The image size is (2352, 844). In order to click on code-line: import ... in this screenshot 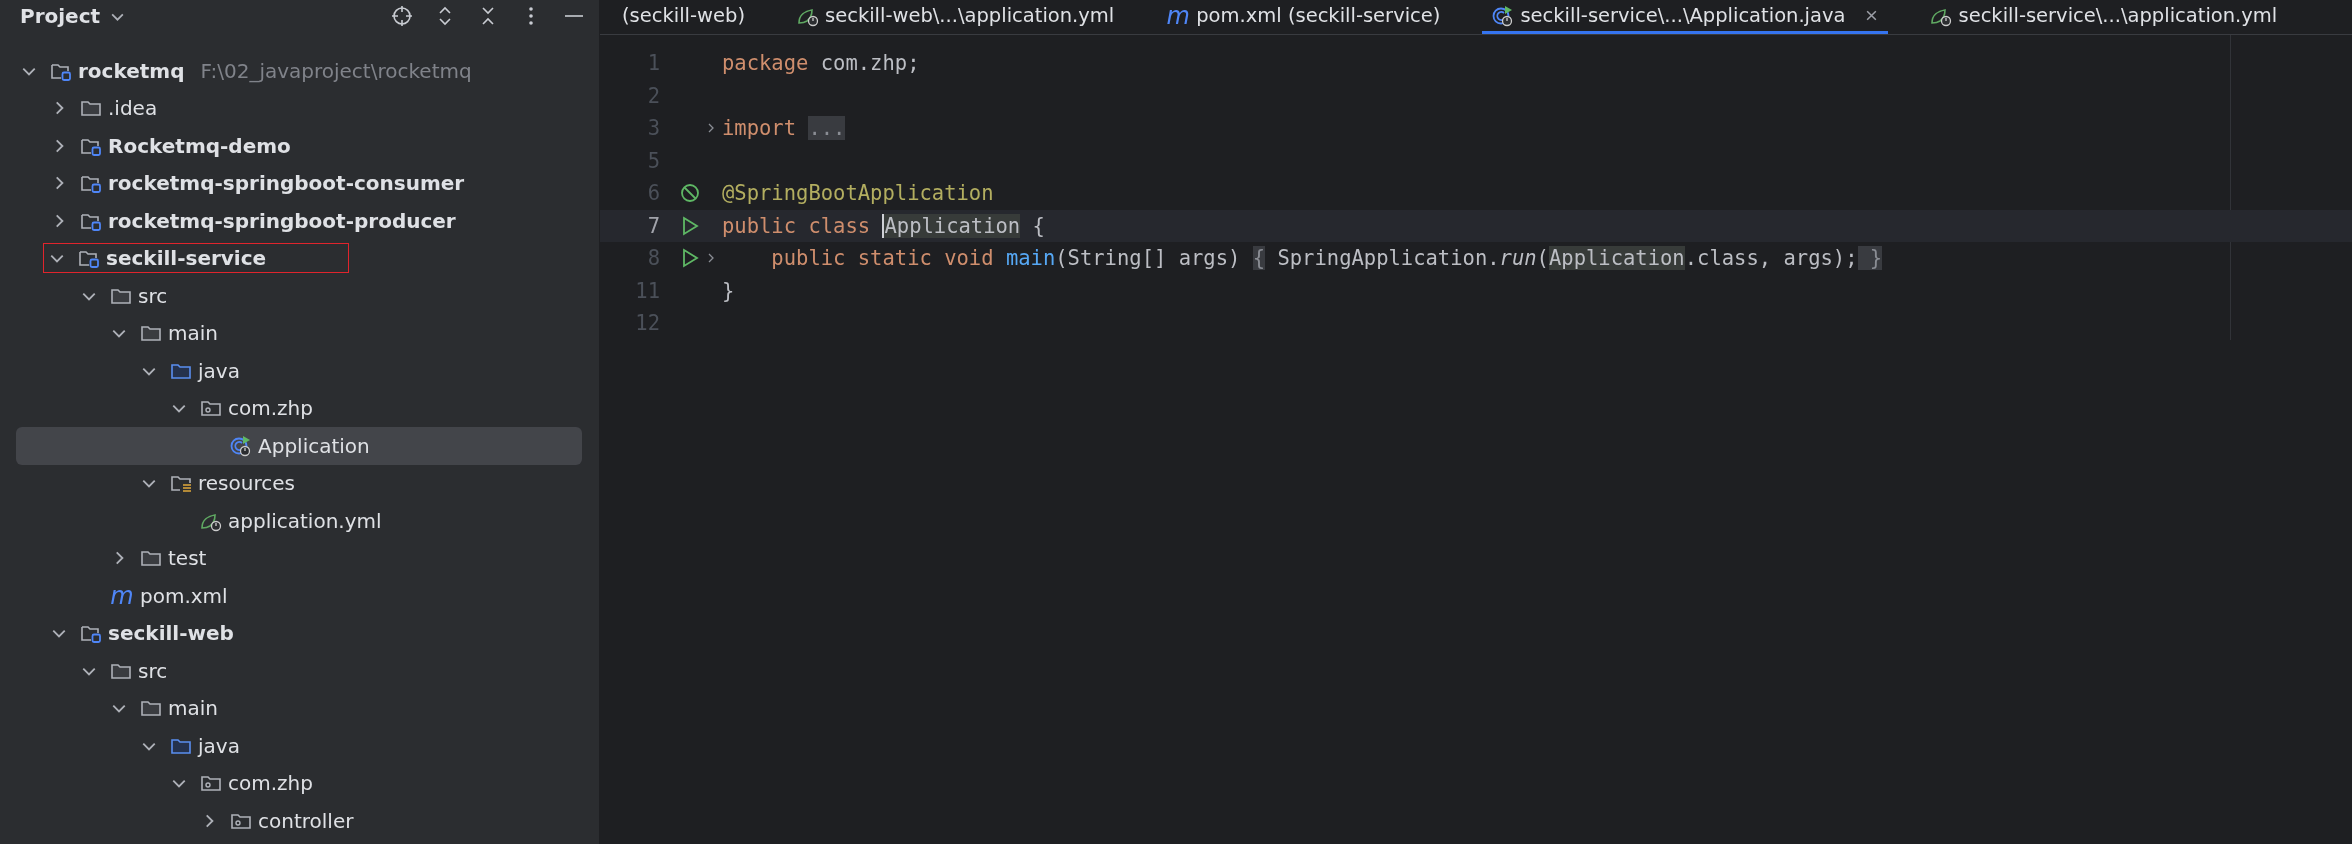, I will do `click(784, 128)`.